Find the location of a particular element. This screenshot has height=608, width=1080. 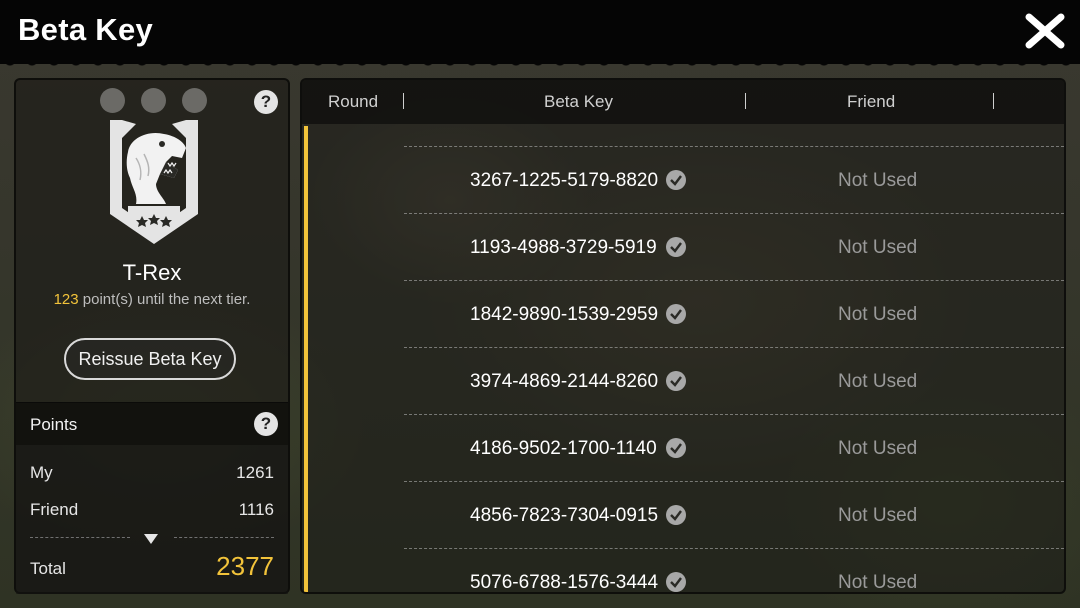

column-header-beta-key: Beta Key is located at coordinates (578, 101).